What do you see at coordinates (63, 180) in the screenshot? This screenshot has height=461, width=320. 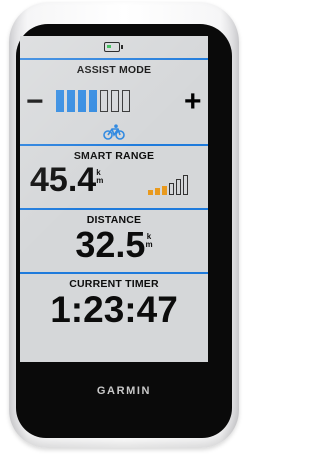 I see `smart-range-value: 45.4` at bounding box center [63, 180].